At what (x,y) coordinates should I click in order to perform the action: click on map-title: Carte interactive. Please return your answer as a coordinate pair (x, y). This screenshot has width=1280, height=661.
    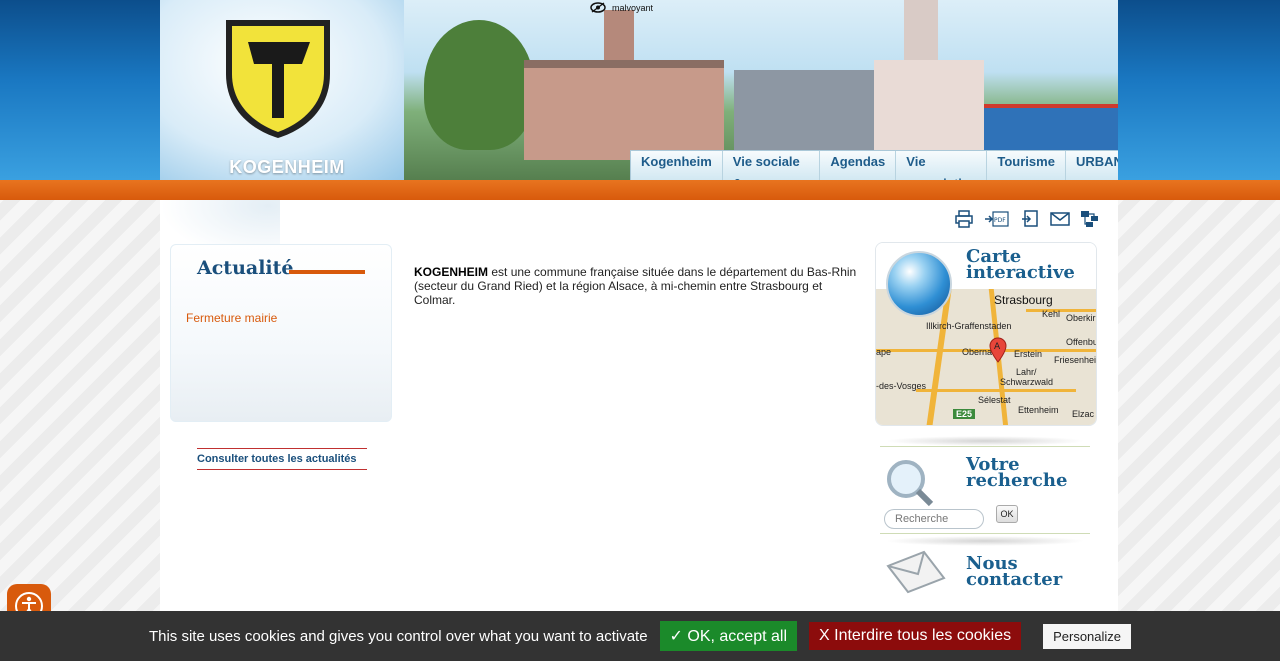
    Looking at the image, I should click on (1020, 264).